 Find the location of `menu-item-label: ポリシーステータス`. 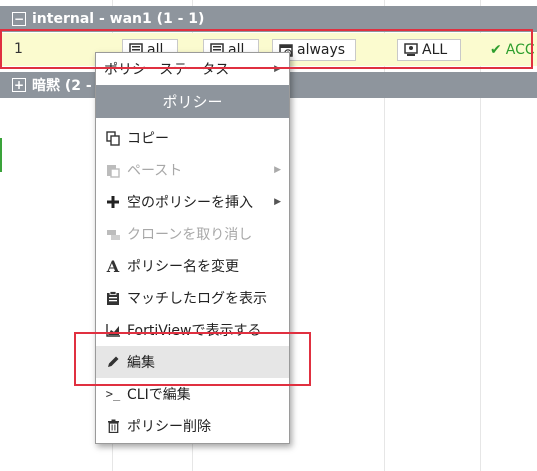

menu-item-label: ポリシーステータス is located at coordinates (167, 70).